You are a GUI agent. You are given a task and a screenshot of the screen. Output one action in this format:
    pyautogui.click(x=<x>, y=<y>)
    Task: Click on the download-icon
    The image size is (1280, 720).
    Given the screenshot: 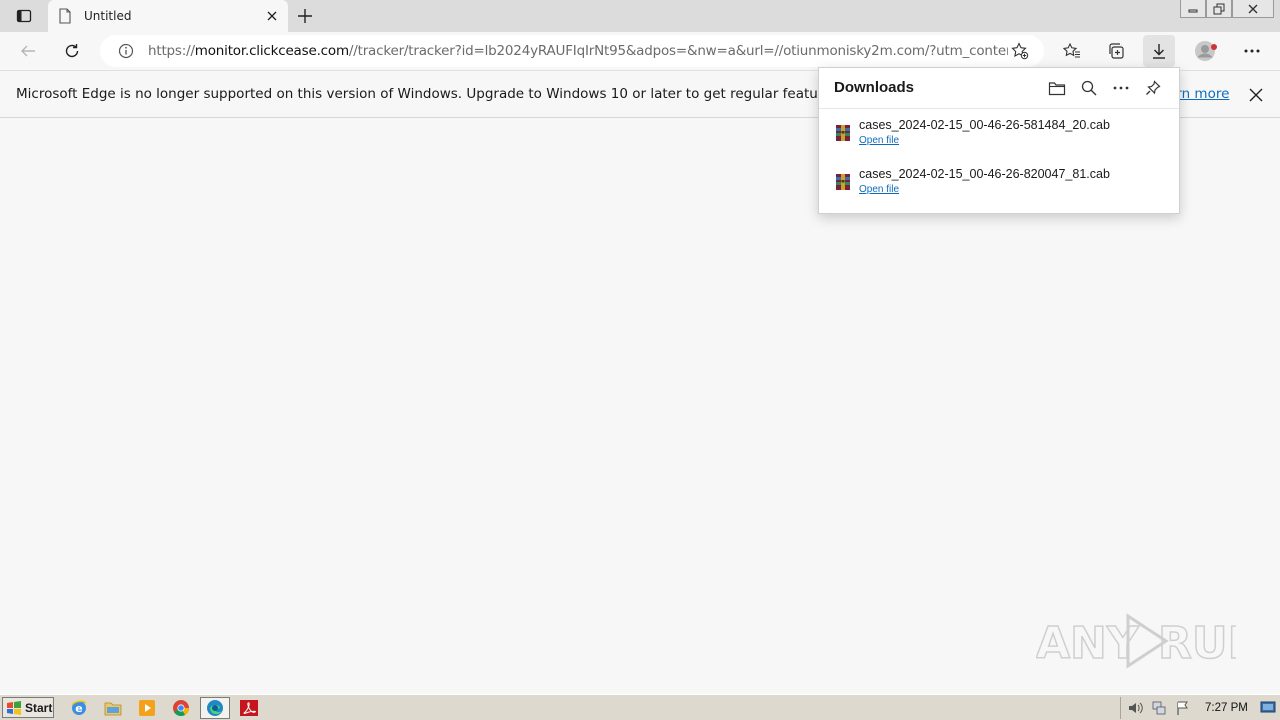 What is the action you would take?
    pyautogui.click(x=1159, y=51)
    